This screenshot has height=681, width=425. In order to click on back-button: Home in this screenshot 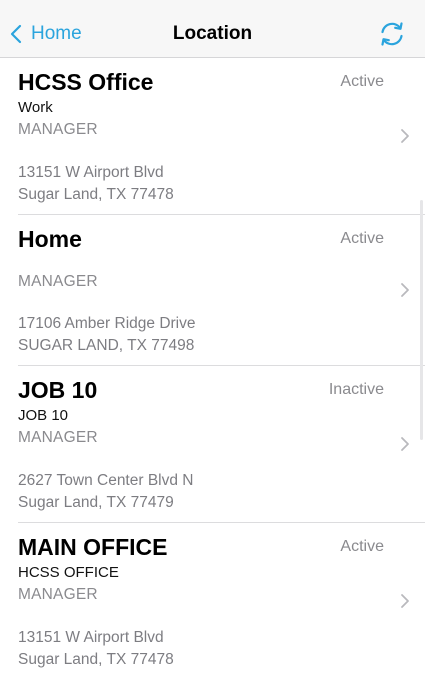, I will do `click(46, 34)`.